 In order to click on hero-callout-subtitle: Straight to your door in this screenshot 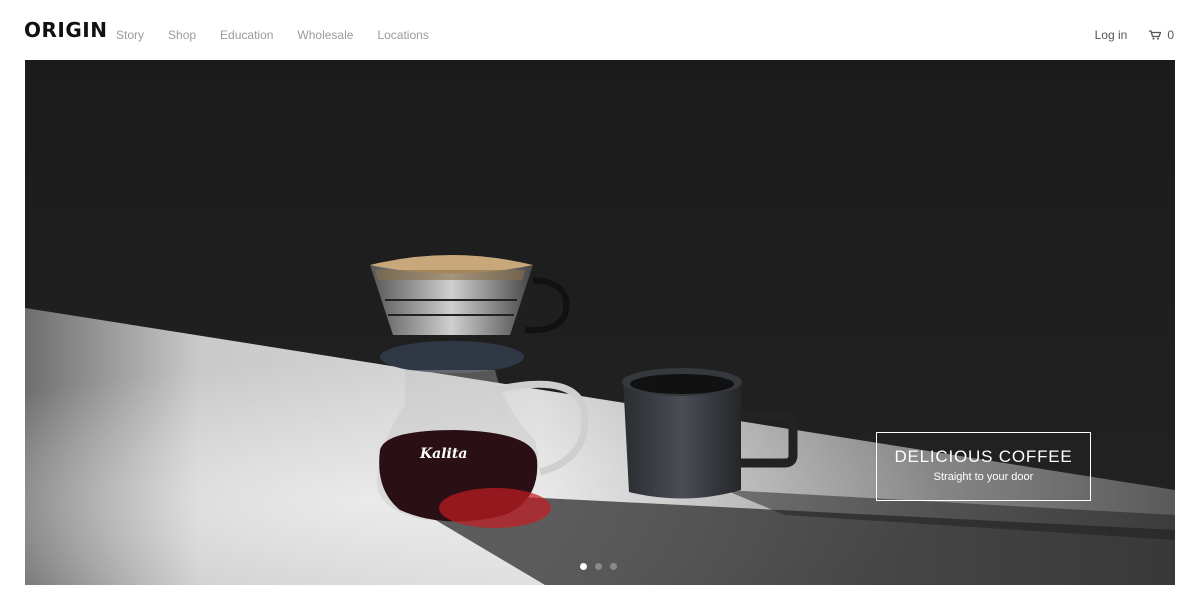, I will do `click(983, 477)`.